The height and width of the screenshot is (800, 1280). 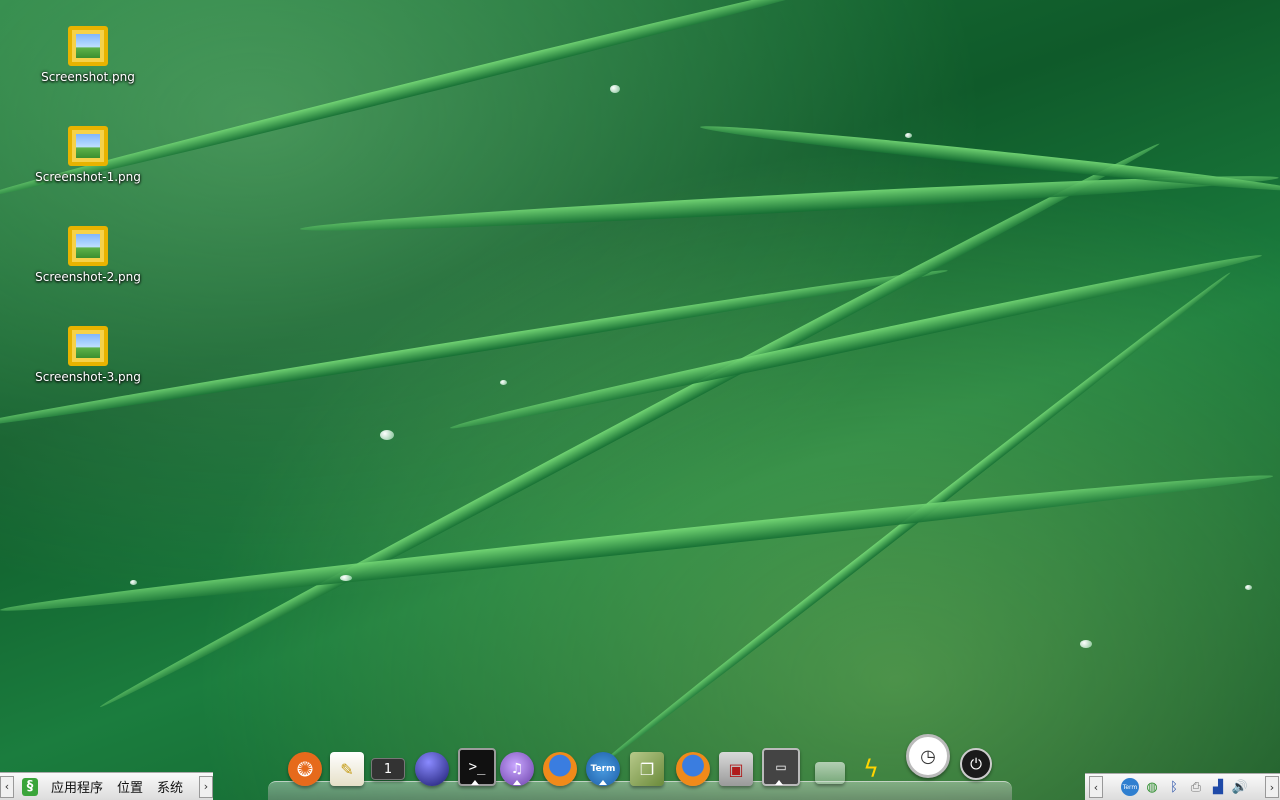 I want to click on book-icon: ❐, so click(x=647, y=769).